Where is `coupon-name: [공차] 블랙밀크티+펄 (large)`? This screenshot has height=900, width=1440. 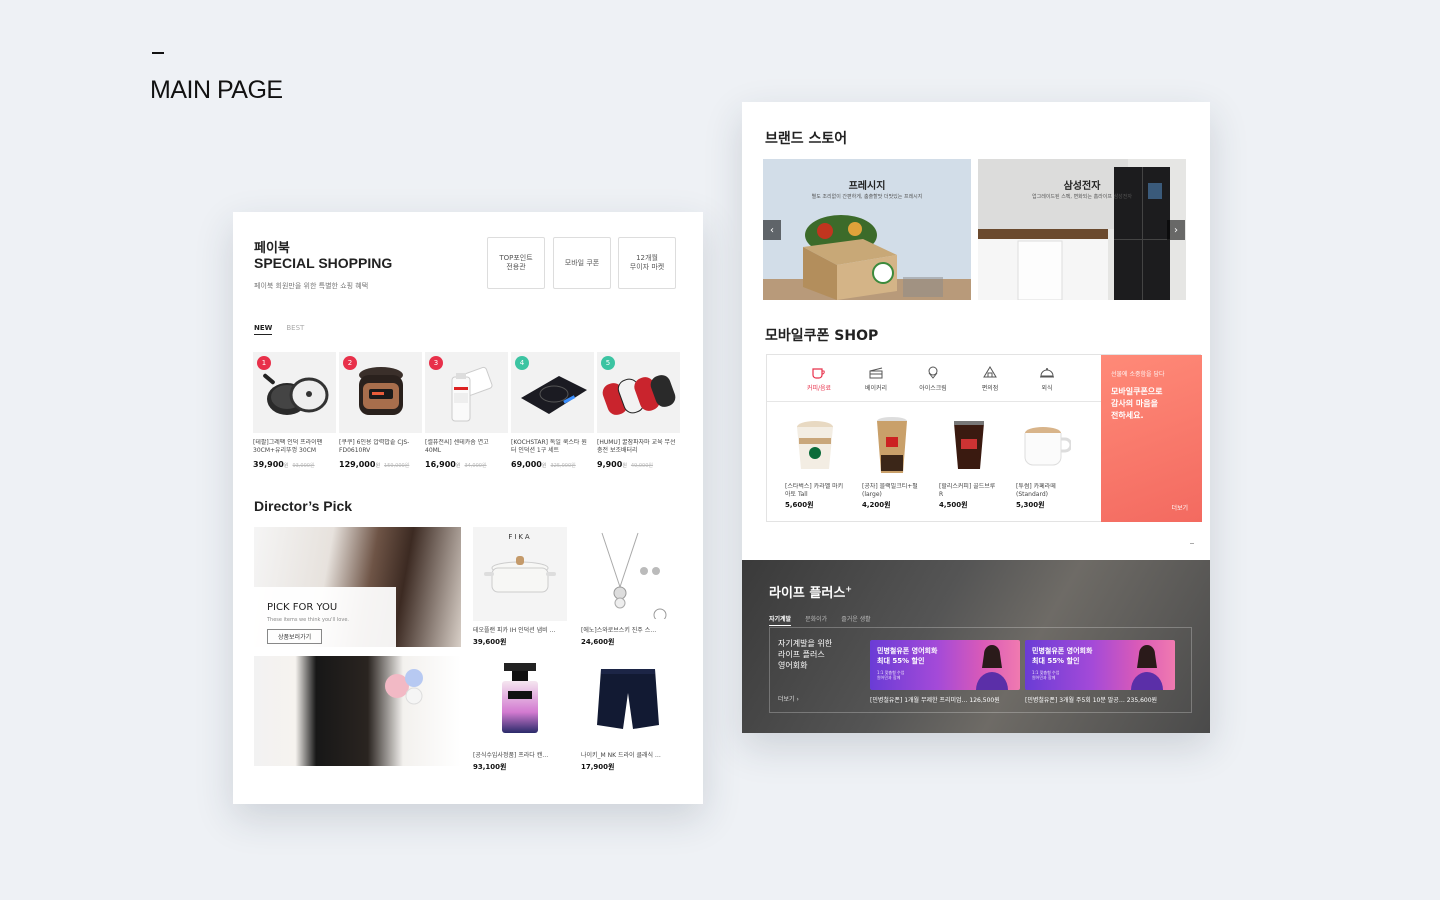
coupon-name: [공차] 블랙밀크티+펄 (large) is located at coordinates (890, 490).